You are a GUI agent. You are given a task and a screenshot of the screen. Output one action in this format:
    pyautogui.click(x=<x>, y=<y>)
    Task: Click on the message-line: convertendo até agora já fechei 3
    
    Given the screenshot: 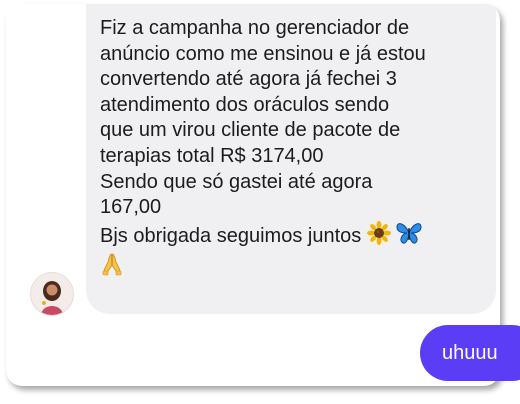 What is the action you would take?
    pyautogui.click(x=248, y=79)
    